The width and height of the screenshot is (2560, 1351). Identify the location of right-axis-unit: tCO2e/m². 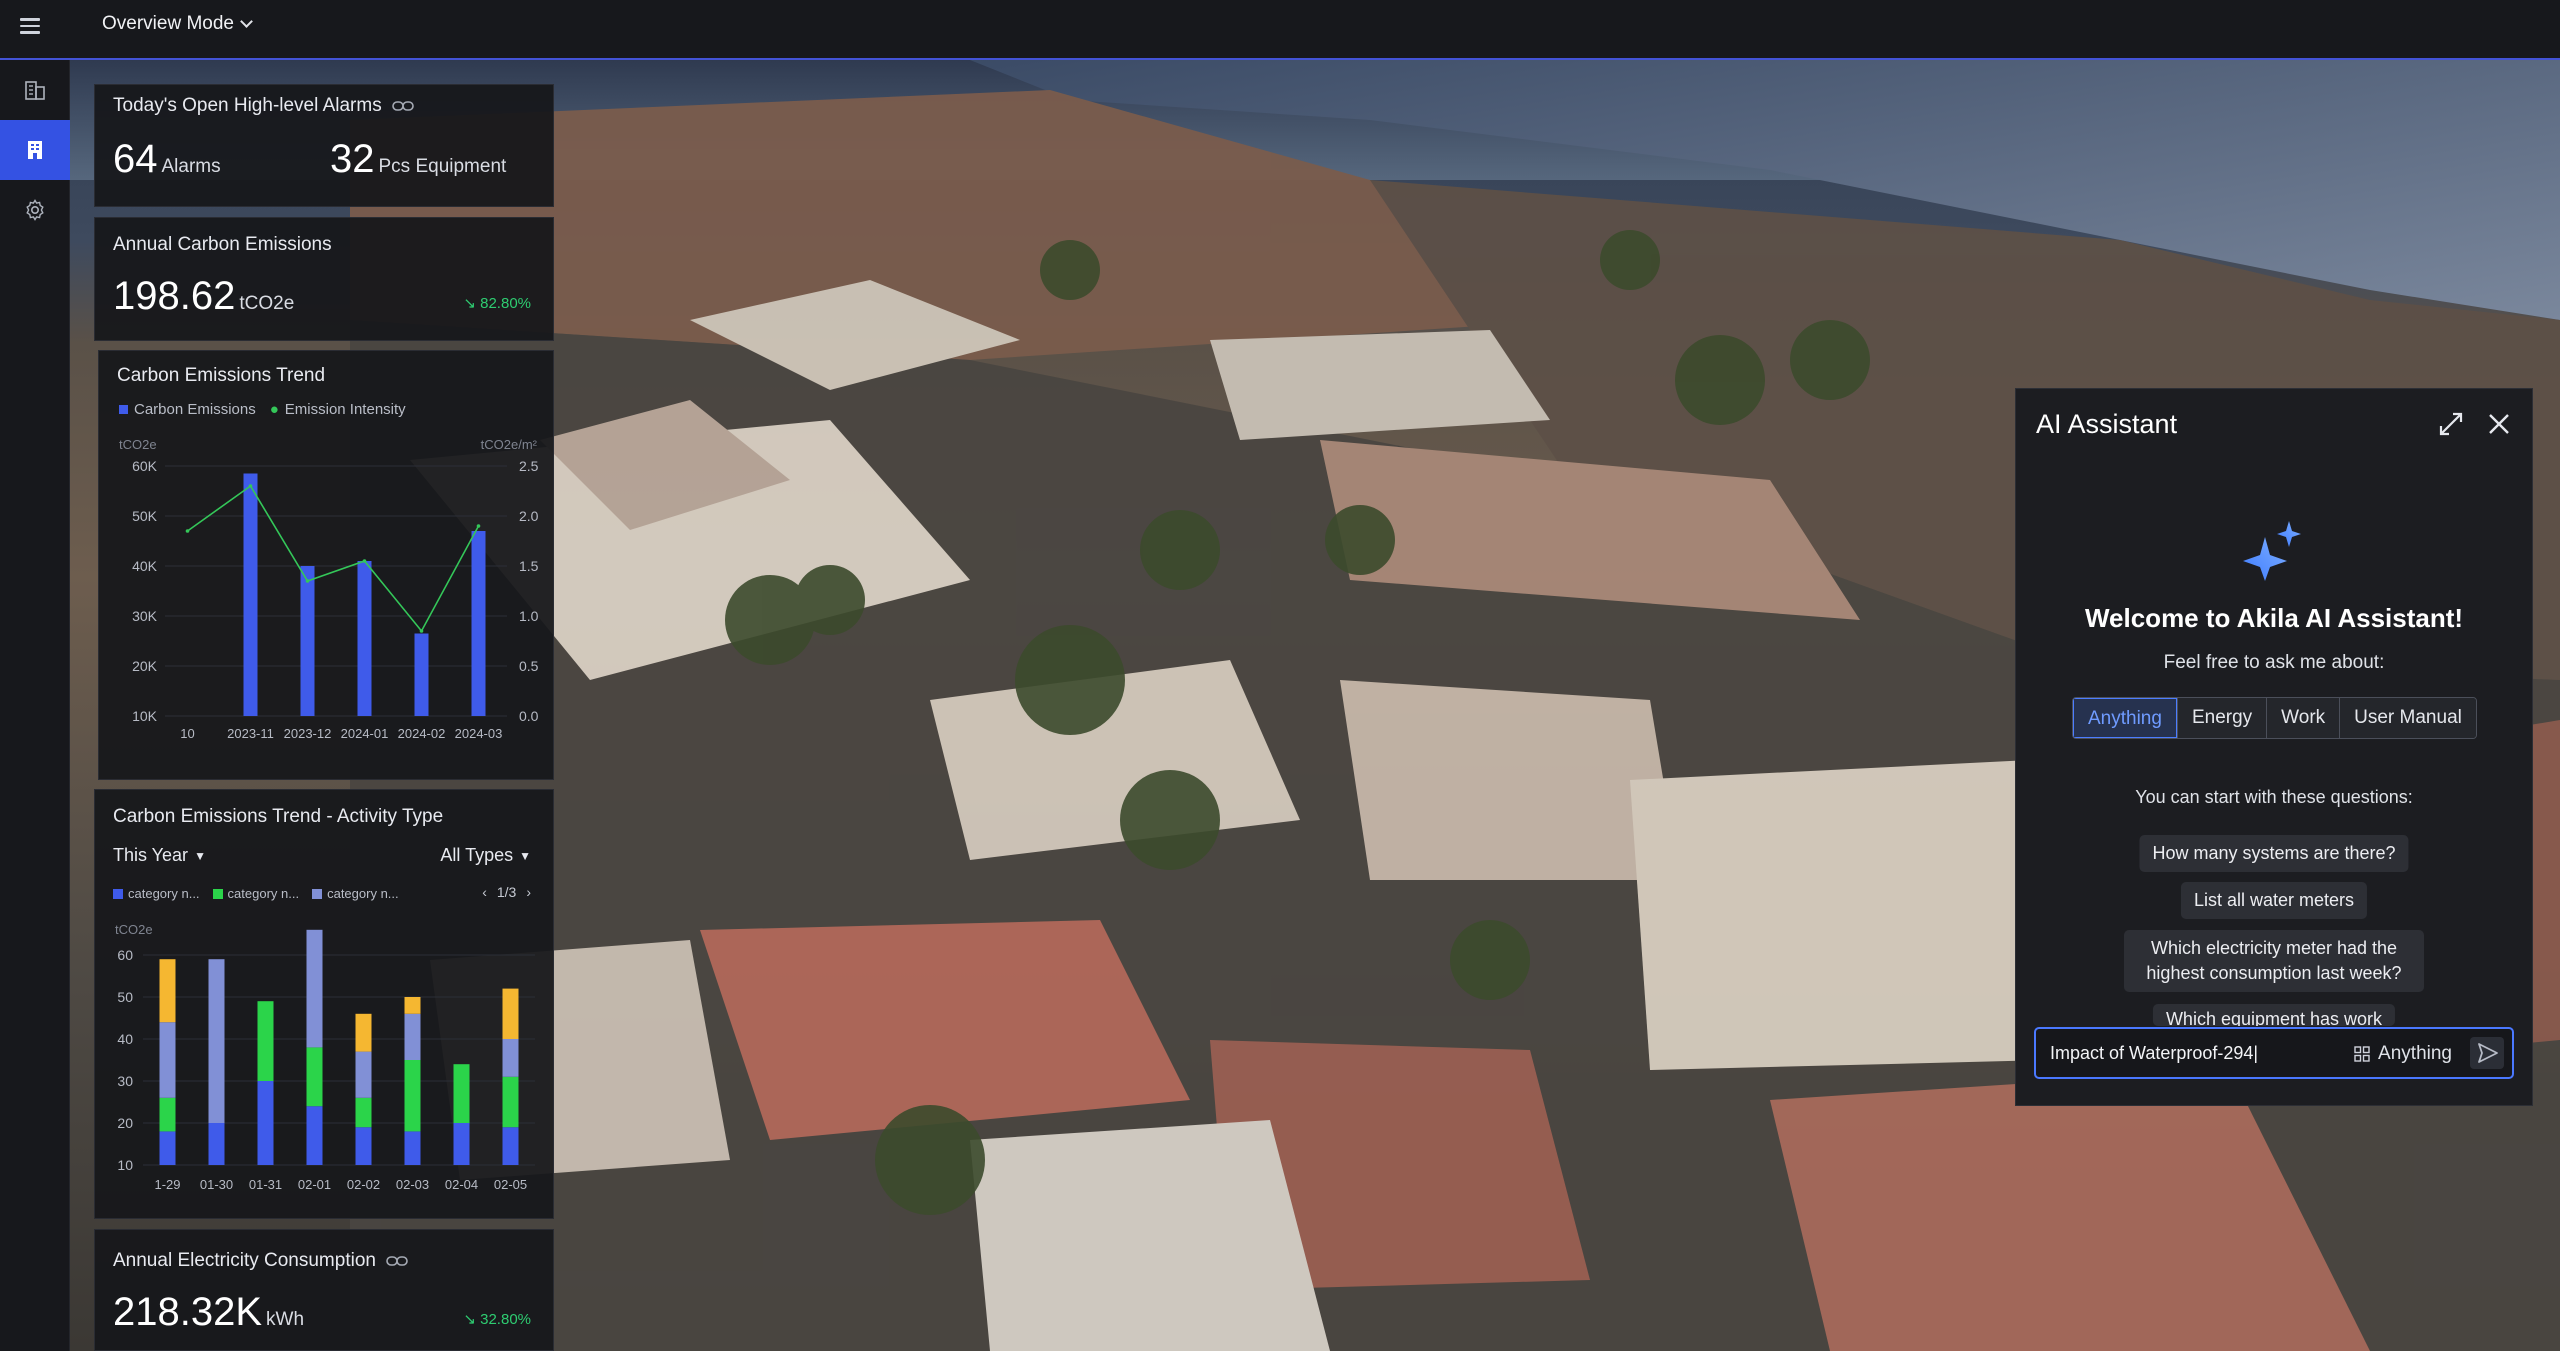
(509, 444).